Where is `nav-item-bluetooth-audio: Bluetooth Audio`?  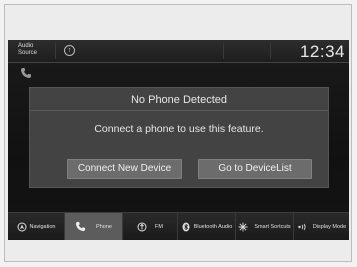 nav-item-bluetooth-audio: Bluetooth Audio is located at coordinates (207, 226).